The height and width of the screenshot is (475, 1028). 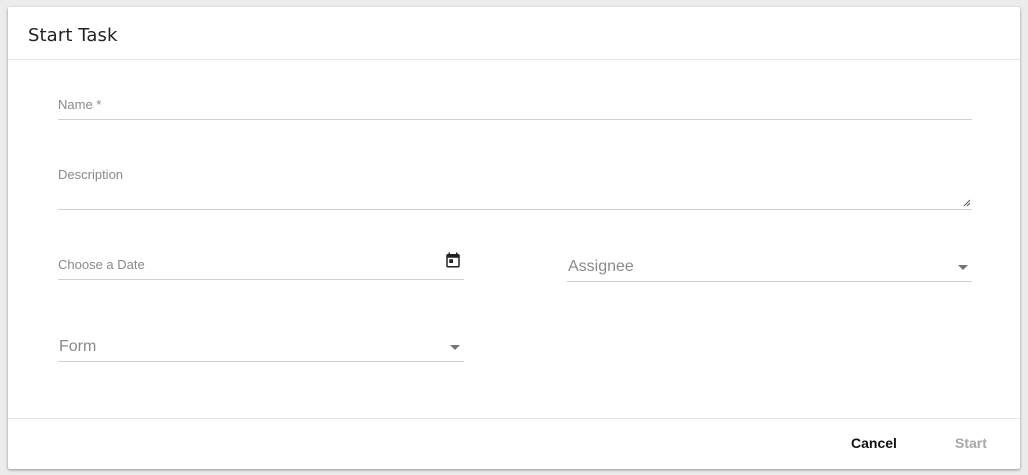 What do you see at coordinates (515, 183) in the screenshot?
I see `description-field: Description` at bounding box center [515, 183].